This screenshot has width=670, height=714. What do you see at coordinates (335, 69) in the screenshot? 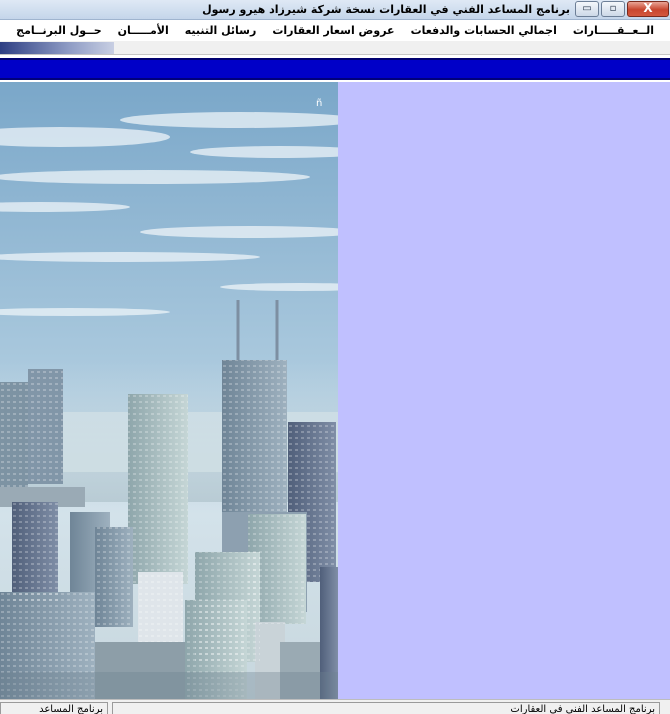
I see `header-band` at bounding box center [335, 69].